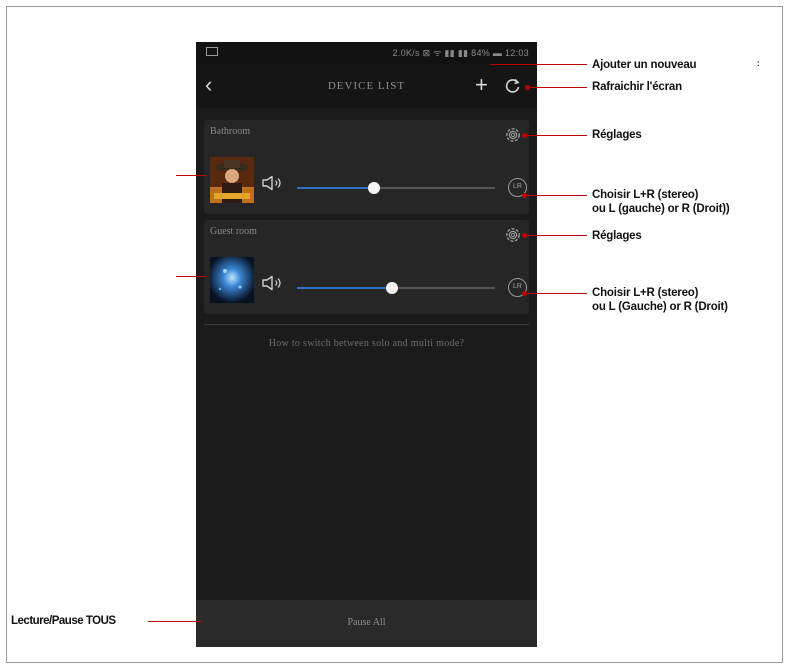 The image size is (791, 671). I want to click on callout-channel-2-line2: ou L (Gauche) or R (Droit), so click(660, 307).